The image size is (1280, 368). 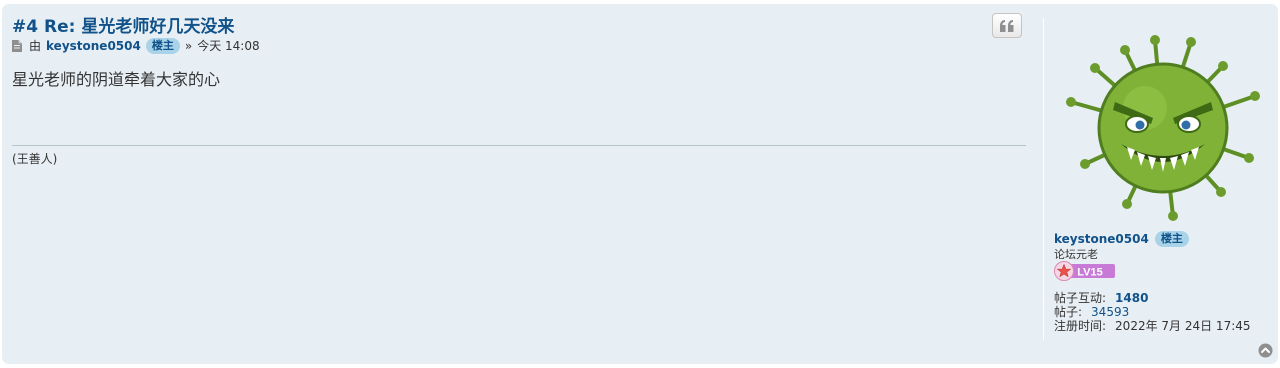 What do you see at coordinates (1132, 298) in the screenshot?
I see `stat-interaction-value: 1480` at bounding box center [1132, 298].